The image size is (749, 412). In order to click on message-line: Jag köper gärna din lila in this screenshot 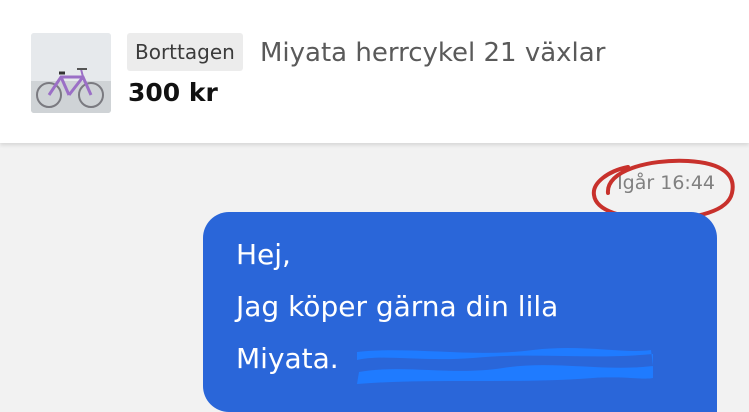, I will do `click(397, 306)`.